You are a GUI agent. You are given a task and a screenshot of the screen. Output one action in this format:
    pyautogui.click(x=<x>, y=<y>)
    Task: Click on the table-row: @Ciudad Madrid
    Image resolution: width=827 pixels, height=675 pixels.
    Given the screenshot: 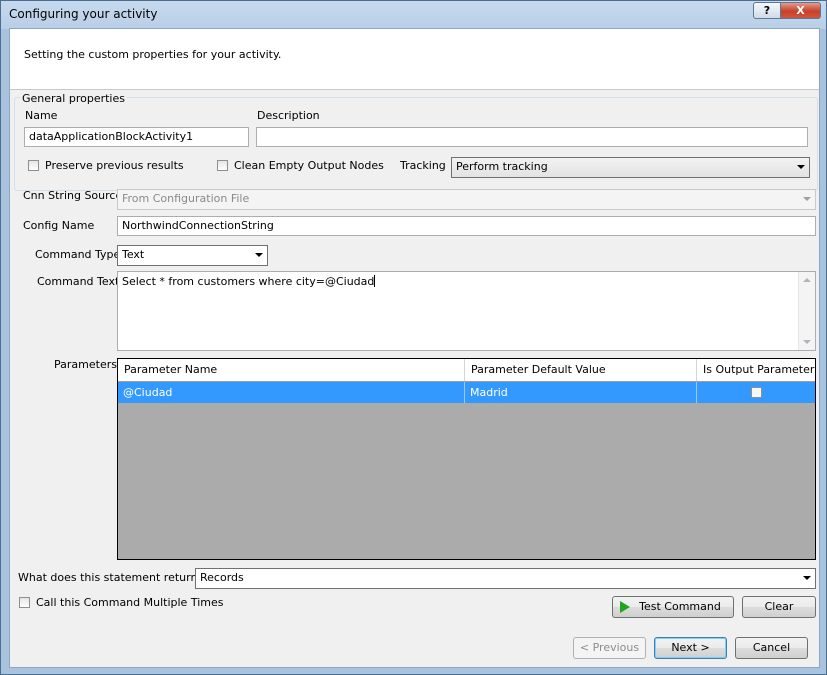 What is the action you would take?
    pyautogui.click(x=466, y=392)
    